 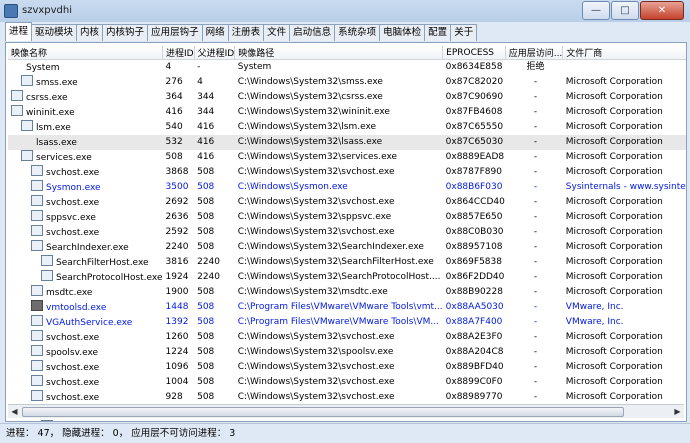 I want to click on process-icon, so click(x=37, y=365).